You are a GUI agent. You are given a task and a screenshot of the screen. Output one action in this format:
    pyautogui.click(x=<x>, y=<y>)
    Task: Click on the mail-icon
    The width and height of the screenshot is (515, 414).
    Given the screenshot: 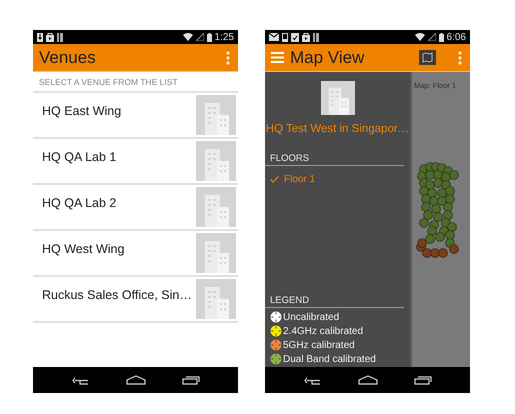 What is the action you would take?
    pyautogui.click(x=274, y=37)
    